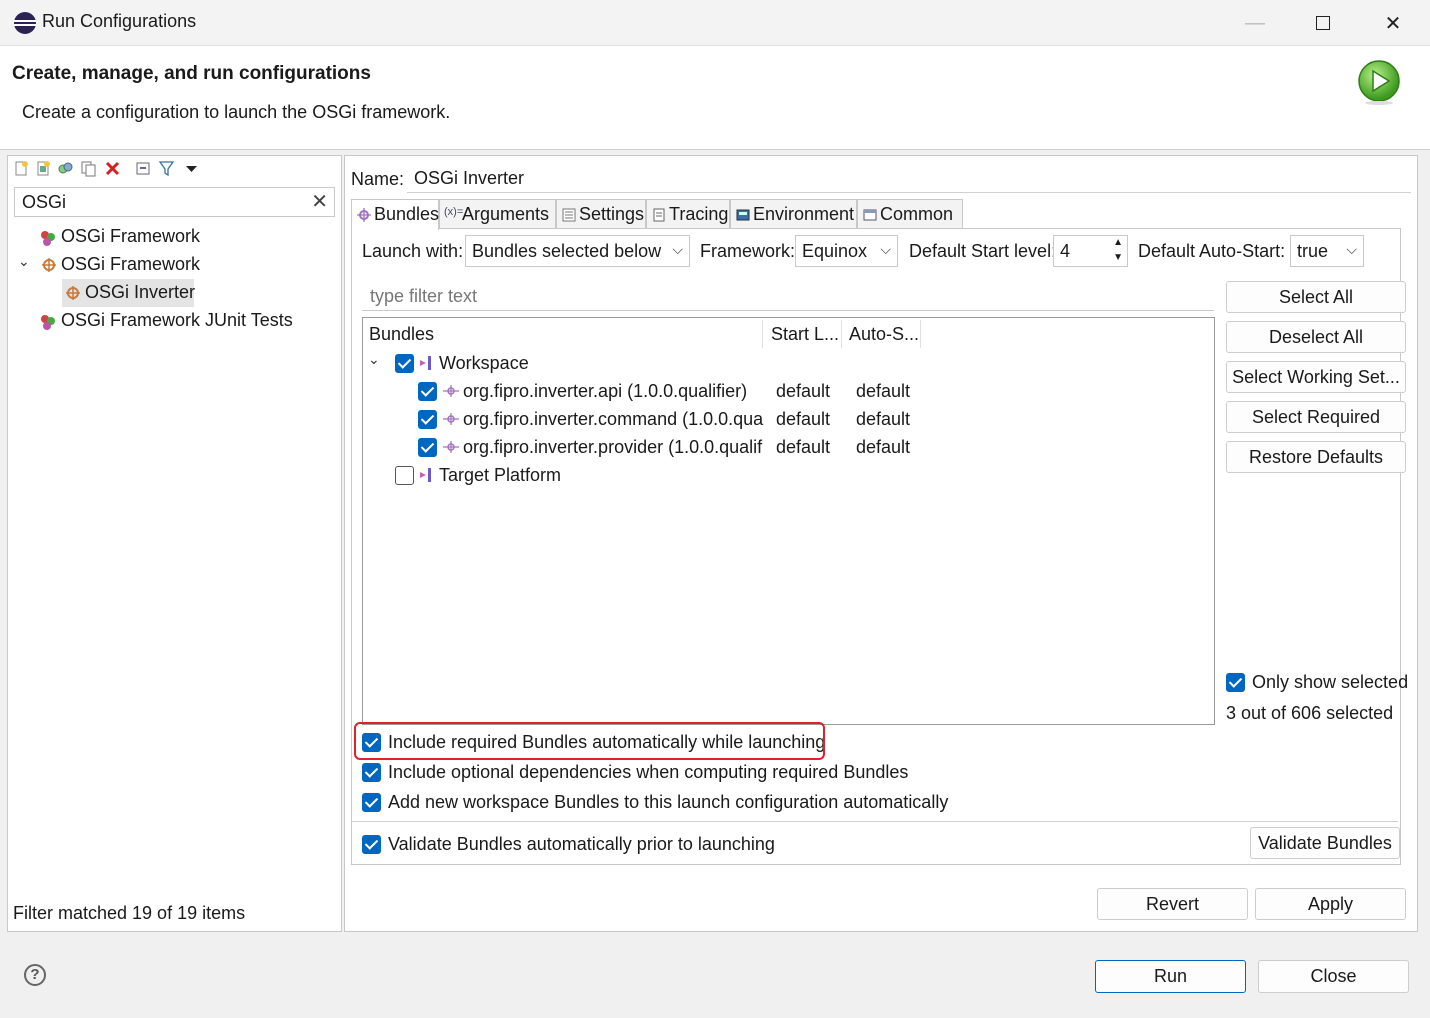 The width and height of the screenshot is (1430, 1018). Describe the element at coordinates (1379, 82) in the screenshot. I see `run-icon` at that location.